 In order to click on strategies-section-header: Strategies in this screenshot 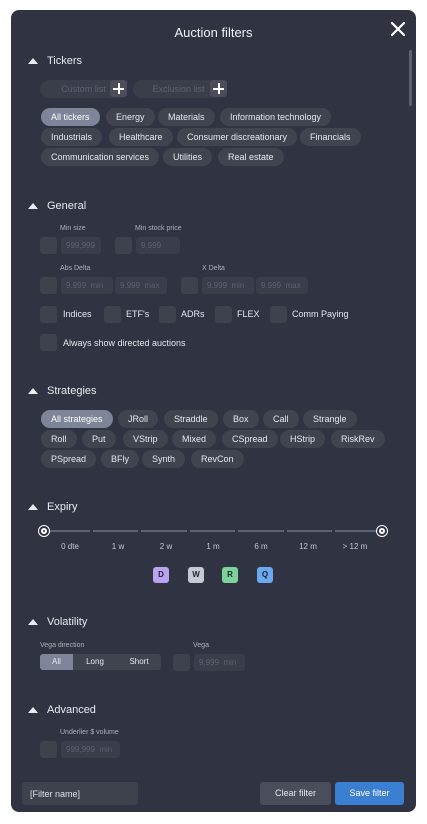, I will do `click(62, 391)`.